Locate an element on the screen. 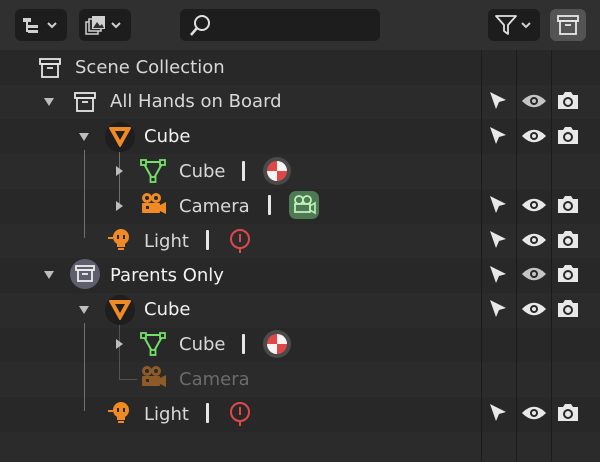 Image resolution: width=600 pixels, height=462 pixels. new-collection-button is located at coordinates (568, 25).